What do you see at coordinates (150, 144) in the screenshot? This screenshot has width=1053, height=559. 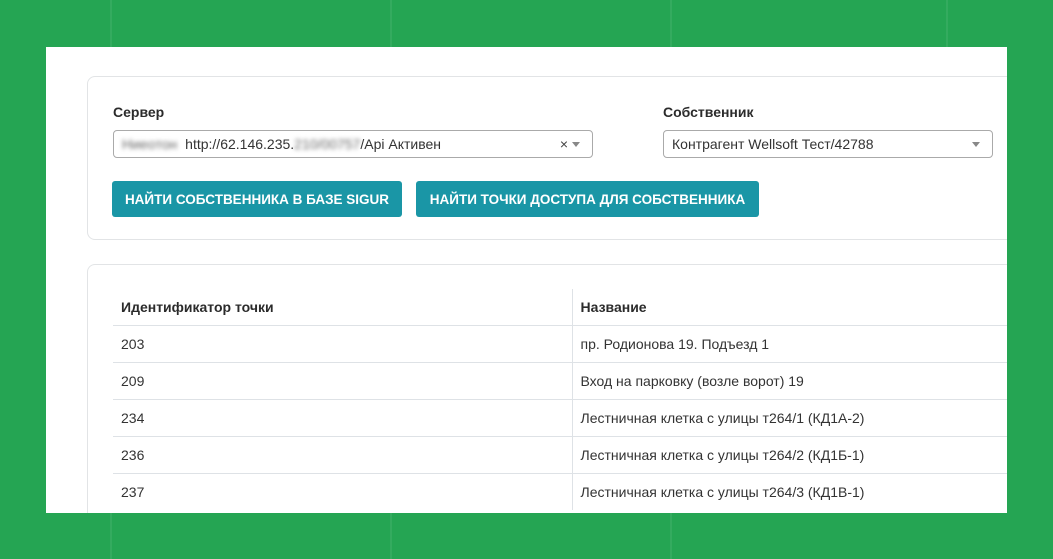 I see `server-name-blurred: Ниеoтон` at bounding box center [150, 144].